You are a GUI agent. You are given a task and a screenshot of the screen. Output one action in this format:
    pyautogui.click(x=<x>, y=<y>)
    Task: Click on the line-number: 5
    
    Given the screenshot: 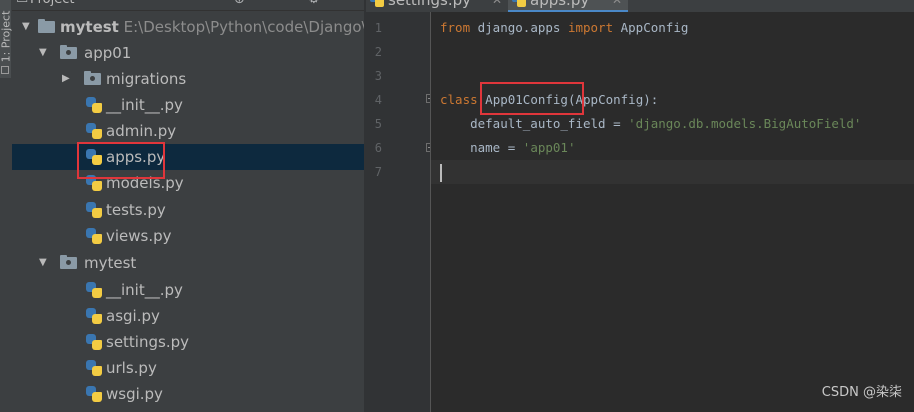 What is the action you would take?
    pyautogui.click(x=378, y=124)
    